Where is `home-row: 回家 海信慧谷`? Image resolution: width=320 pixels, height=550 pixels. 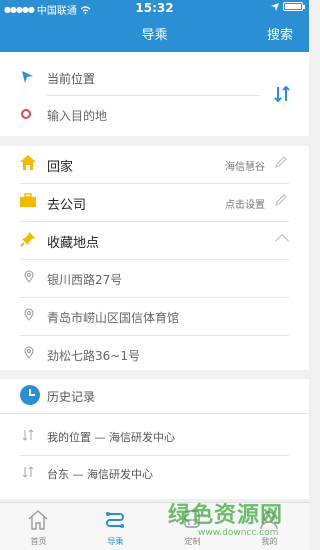
home-row: 回家 海信慧谷 is located at coordinates (154, 164).